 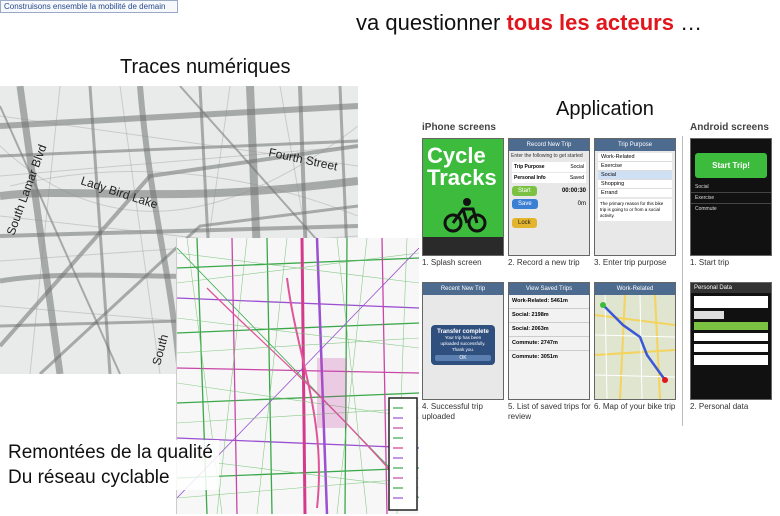 I want to click on saved-header: View Saved Trips, so click(x=549, y=289).